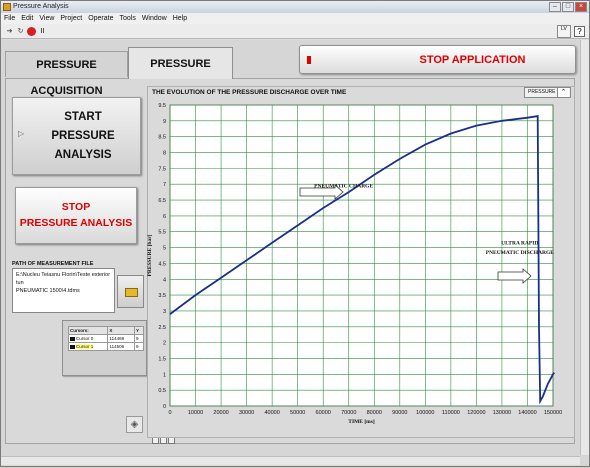  Describe the element at coordinates (164, 185) in the screenshot. I see `y-tick-label: 7` at that location.